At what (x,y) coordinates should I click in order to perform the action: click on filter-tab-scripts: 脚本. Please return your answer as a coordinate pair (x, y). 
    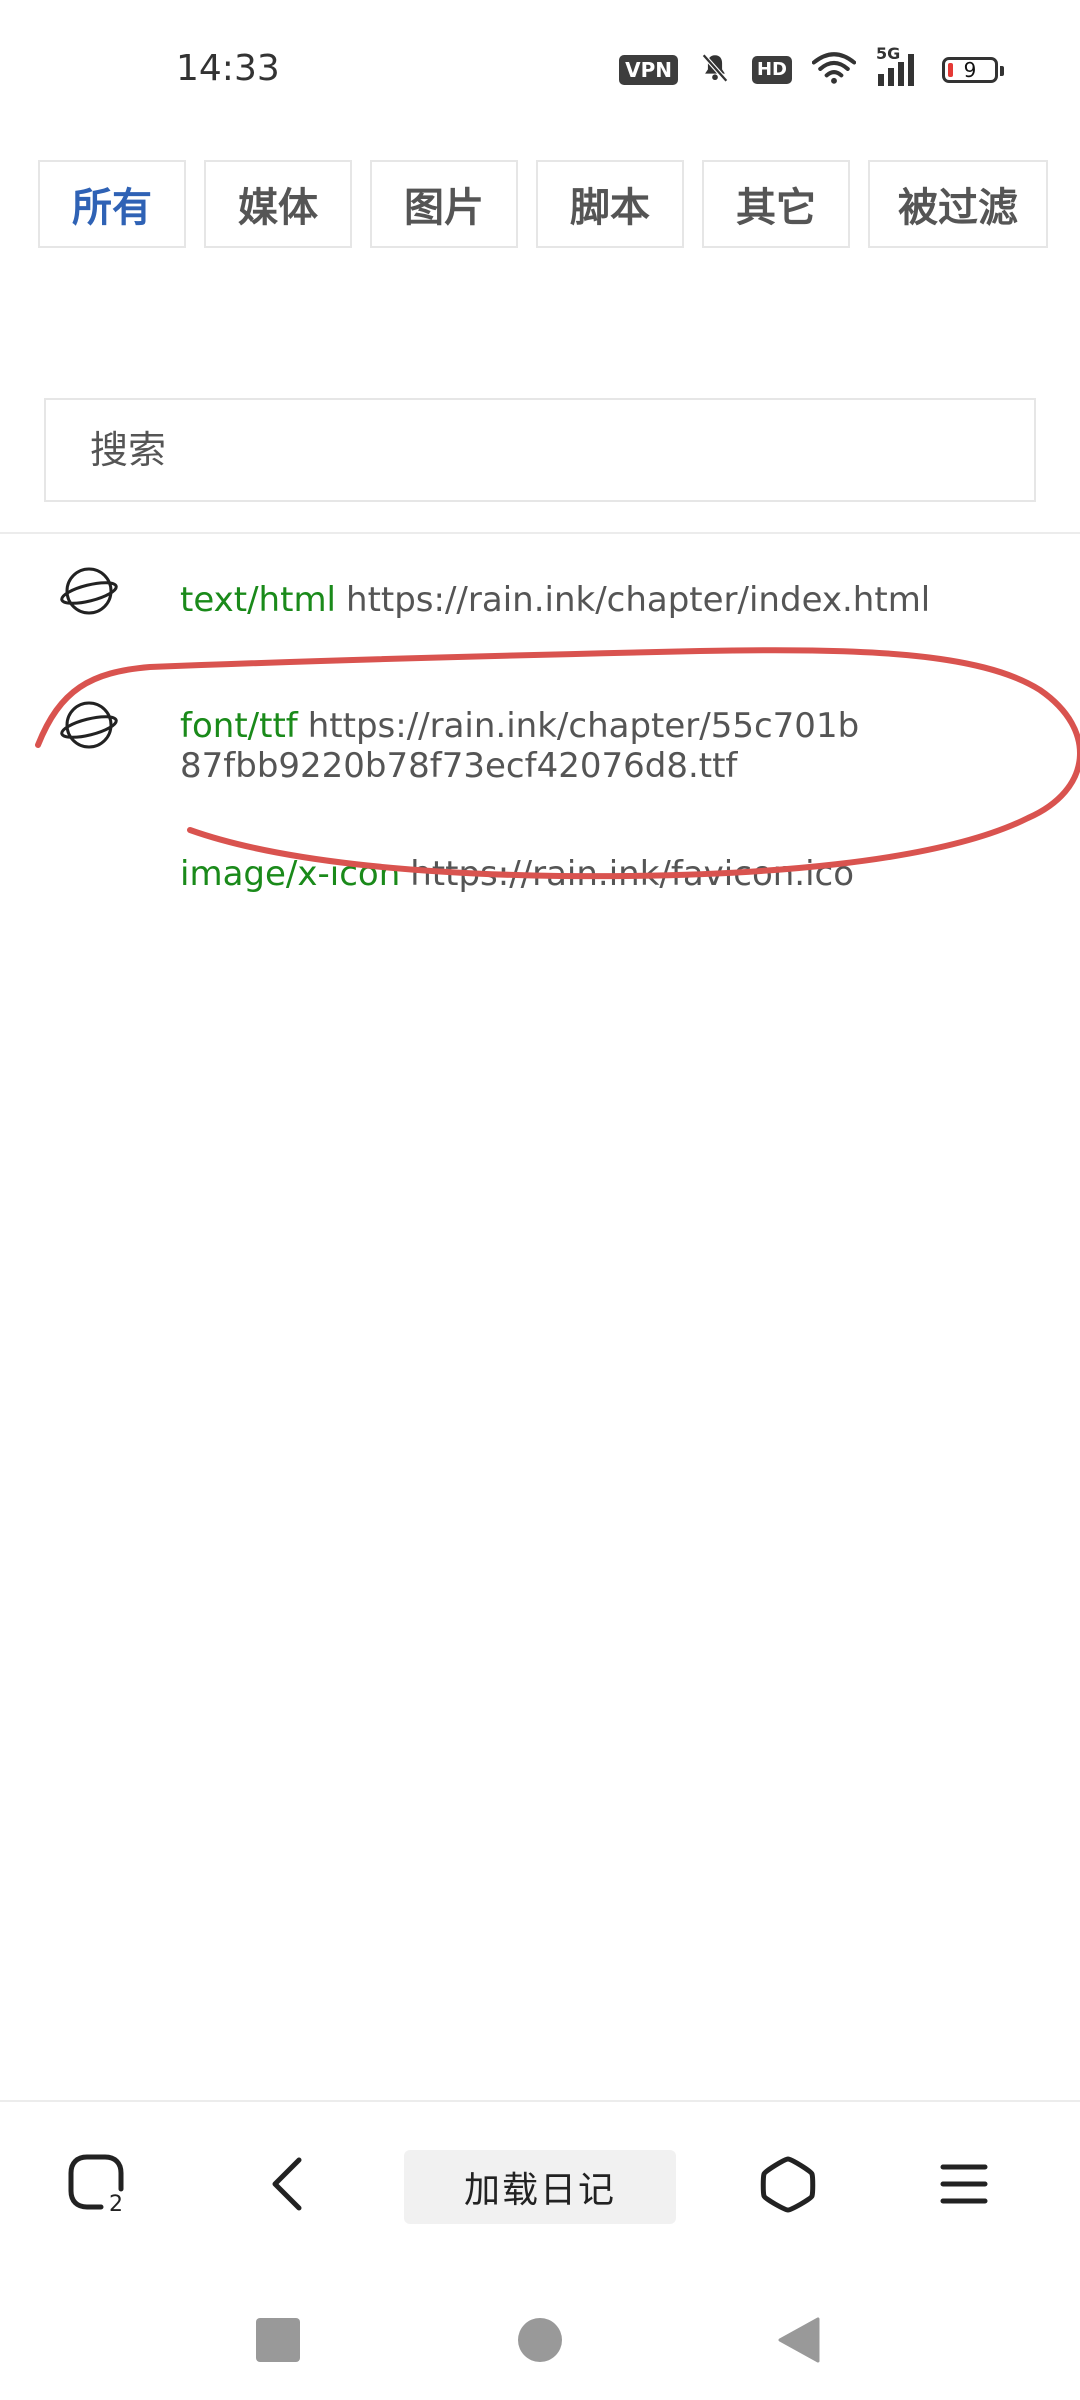
    Looking at the image, I should click on (610, 204).